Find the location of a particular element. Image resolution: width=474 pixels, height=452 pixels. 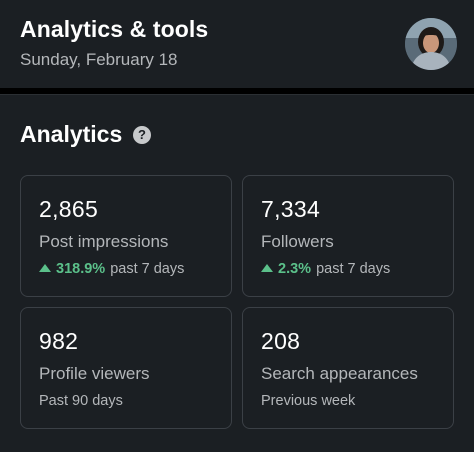

metric-value: 2,865 is located at coordinates (69, 209).